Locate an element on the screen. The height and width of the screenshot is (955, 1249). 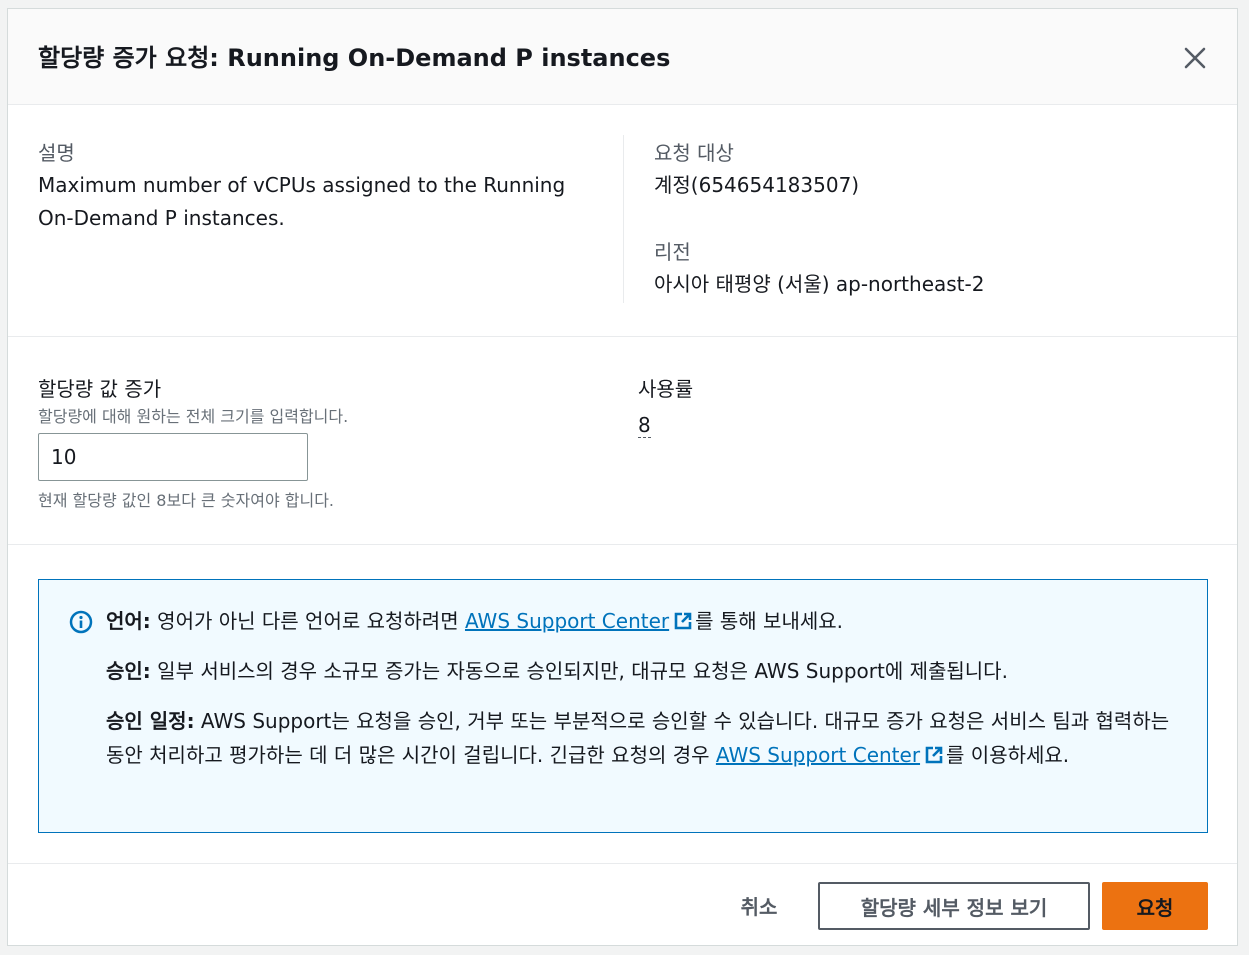
region-value: 아시아 태평양 (서울) ap-northeast-2 is located at coordinates (819, 284).